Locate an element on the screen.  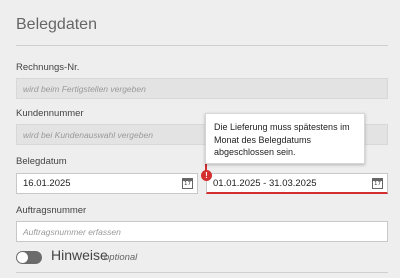
auftragsnummer-field: Auftragsnummer erfassen is located at coordinates (202, 231).